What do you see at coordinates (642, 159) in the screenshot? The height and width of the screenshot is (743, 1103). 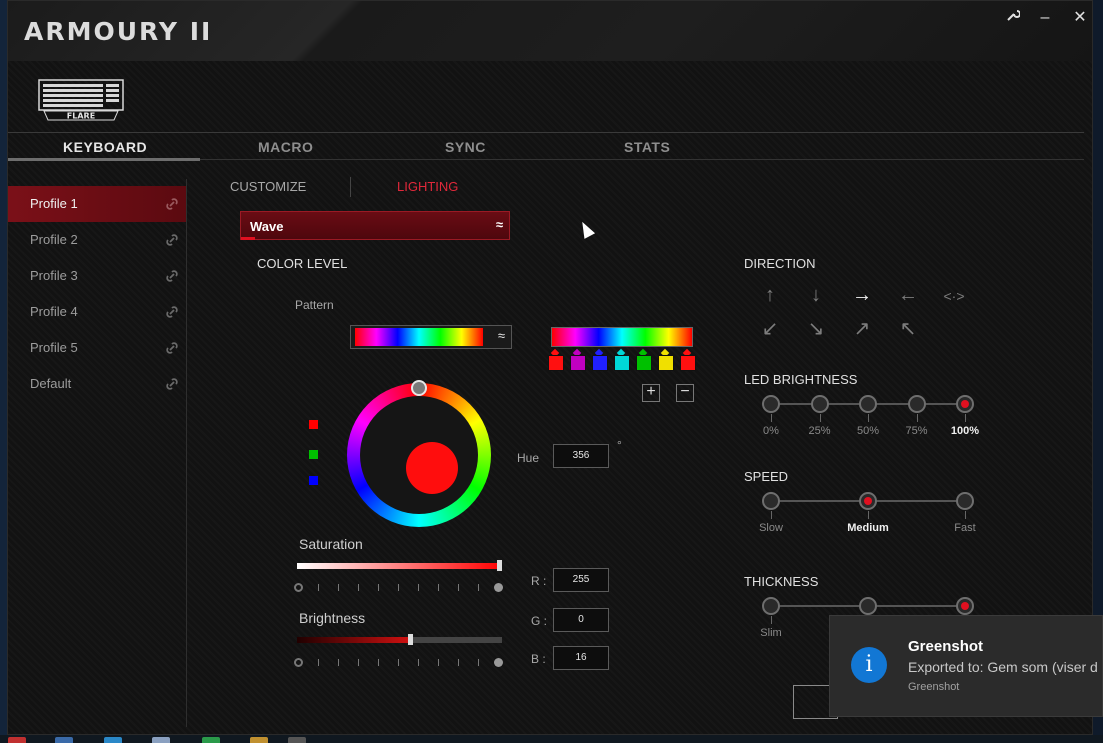 I see `tab-divider` at bounding box center [642, 159].